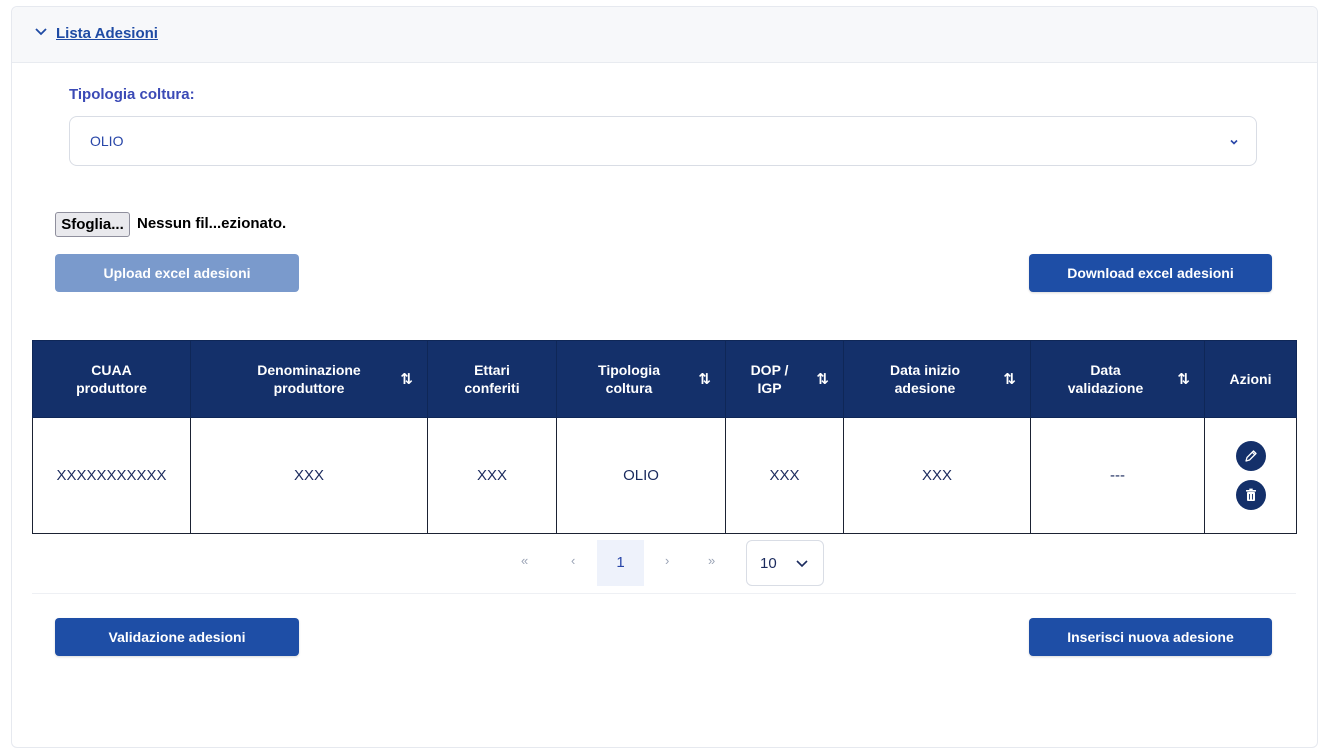  What do you see at coordinates (111, 475) in the screenshot?
I see `cell-cuaa: XXXXXXXXXXX` at bounding box center [111, 475].